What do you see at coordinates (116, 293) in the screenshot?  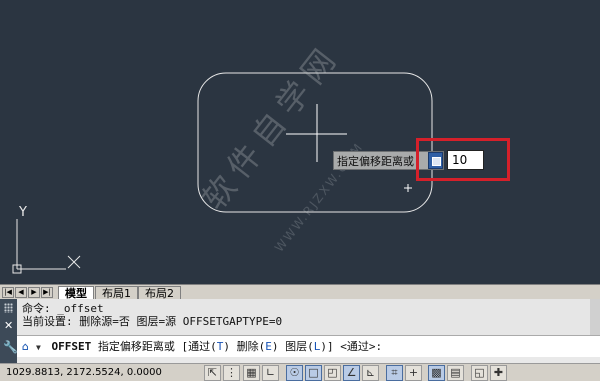 I see `tab-layout1: 布局1` at bounding box center [116, 293].